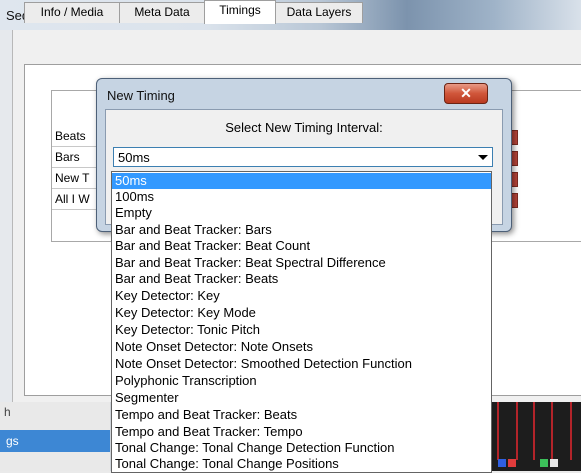 The width and height of the screenshot is (581, 473). I want to click on dropdown-option: Key Detector: Key, so click(301, 296).